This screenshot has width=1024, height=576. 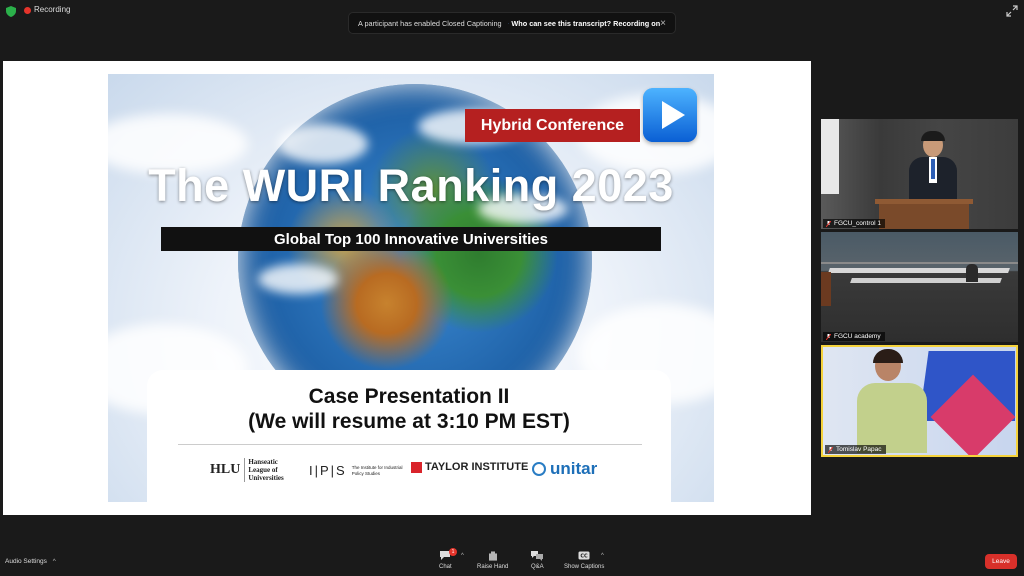 I want to click on divider, so click(x=410, y=444).